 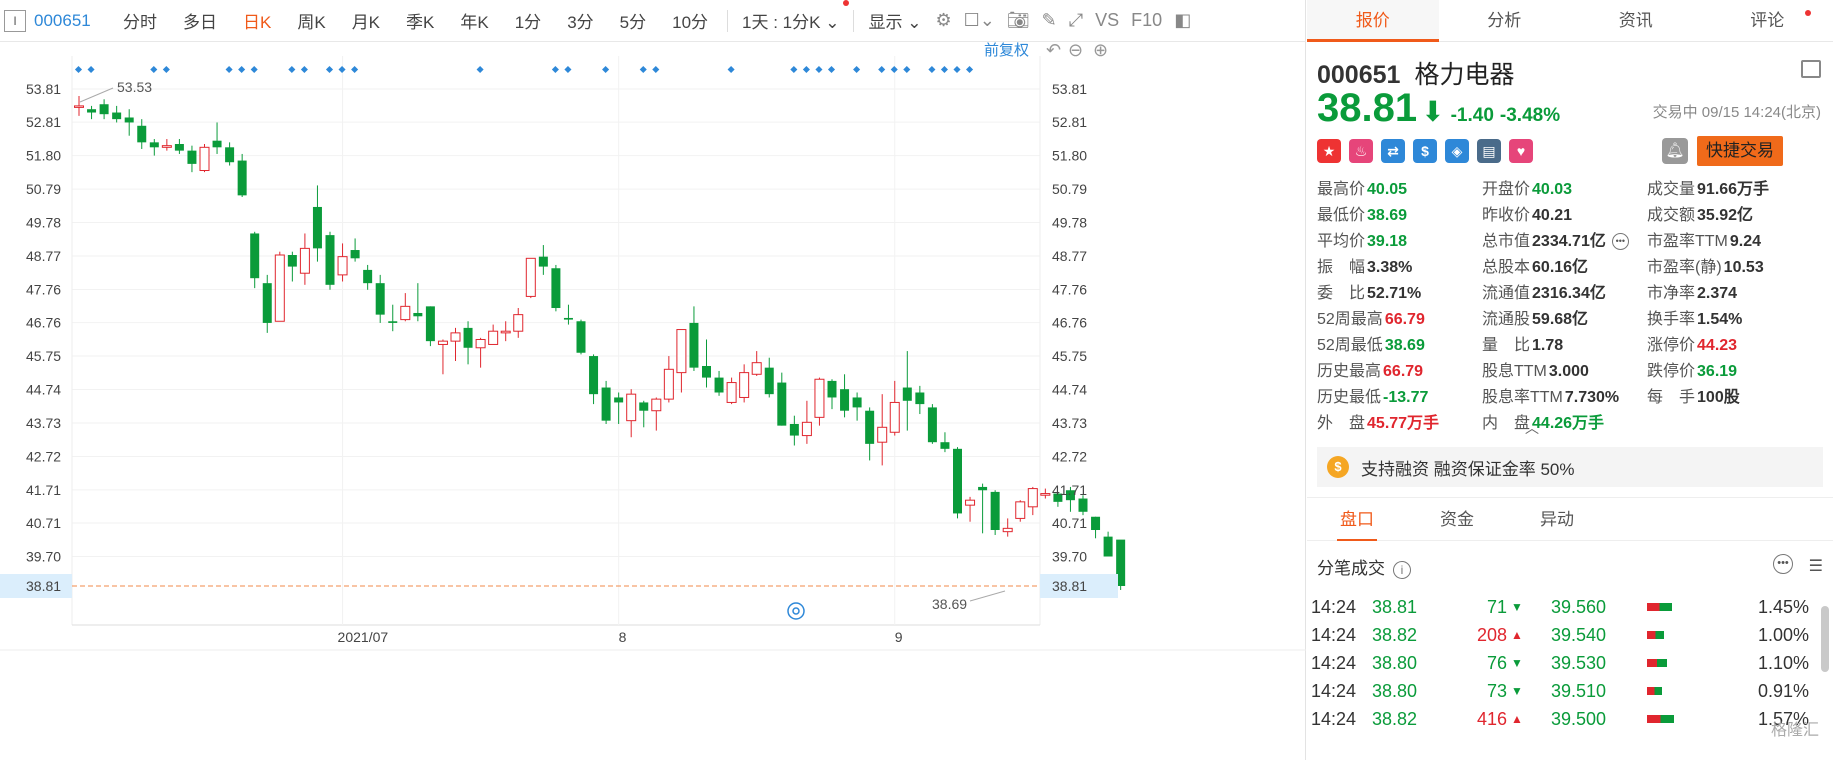 What do you see at coordinates (43, 586) in the screenshot?
I see `y-tick-label-left: 38.81` at bounding box center [43, 586].